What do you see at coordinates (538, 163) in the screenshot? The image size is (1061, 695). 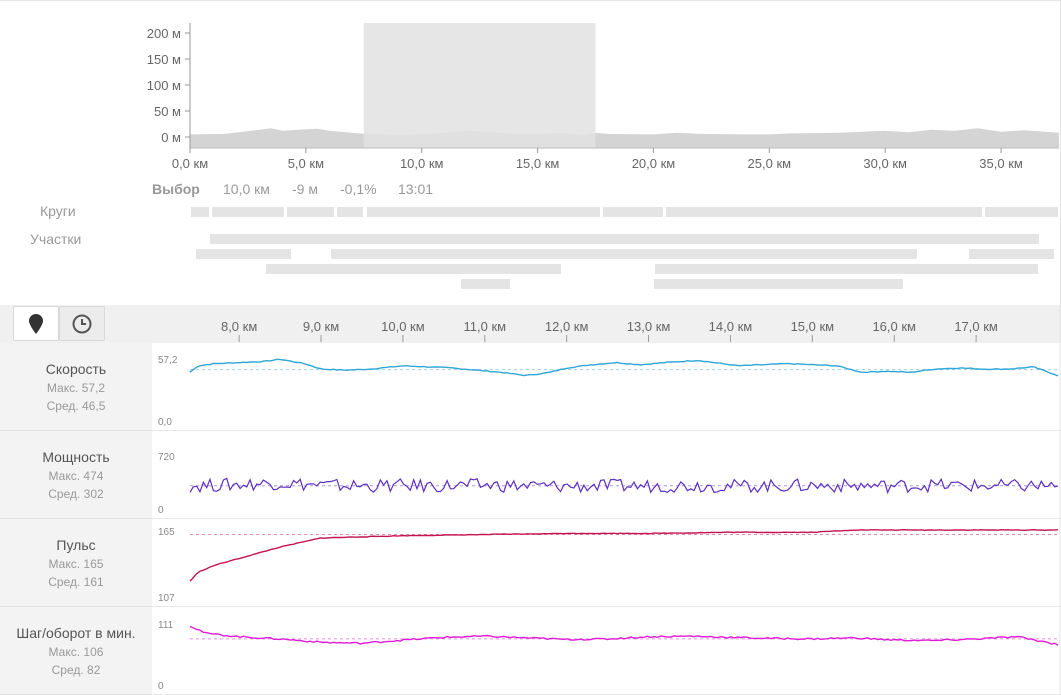 I see `x-tick-label: 15,0 км` at bounding box center [538, 163].